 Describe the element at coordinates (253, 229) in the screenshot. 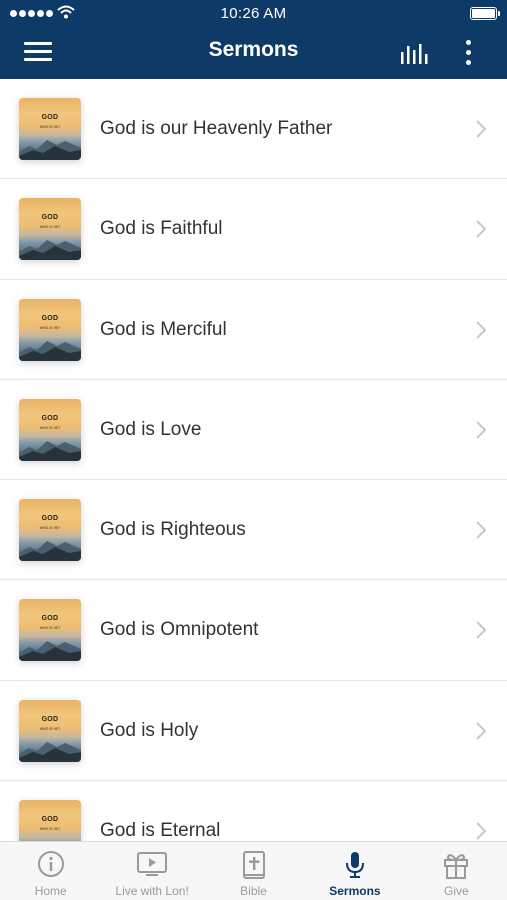

I see `sermon-list-item: GOD WHO IS HE? God is Faithful` at that location.